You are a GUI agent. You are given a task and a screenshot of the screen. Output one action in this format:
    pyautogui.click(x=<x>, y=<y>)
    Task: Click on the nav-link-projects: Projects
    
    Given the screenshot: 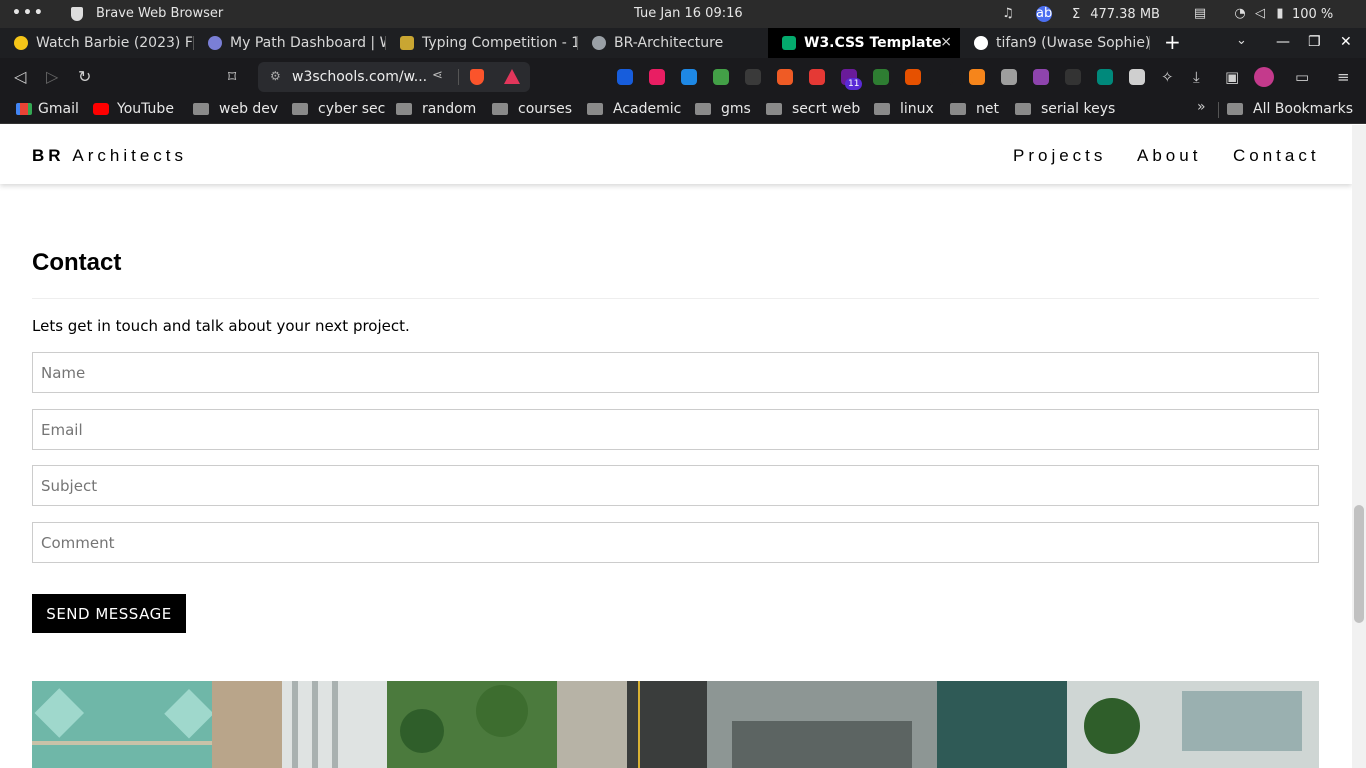 What is the action you would take?
    pyautogui.click(x=1059, y=156)
    